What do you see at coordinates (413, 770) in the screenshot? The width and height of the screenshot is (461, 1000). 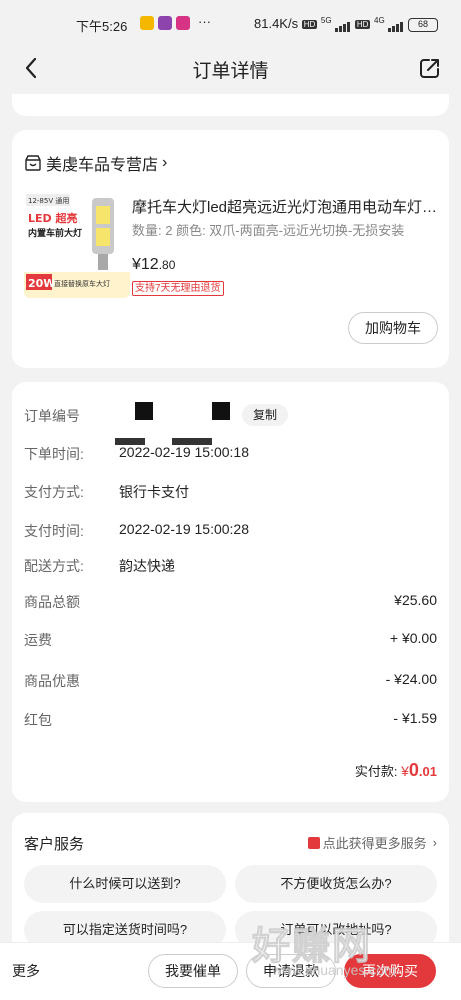 I see `paid-int: 0` at bounding box center [413, 770].